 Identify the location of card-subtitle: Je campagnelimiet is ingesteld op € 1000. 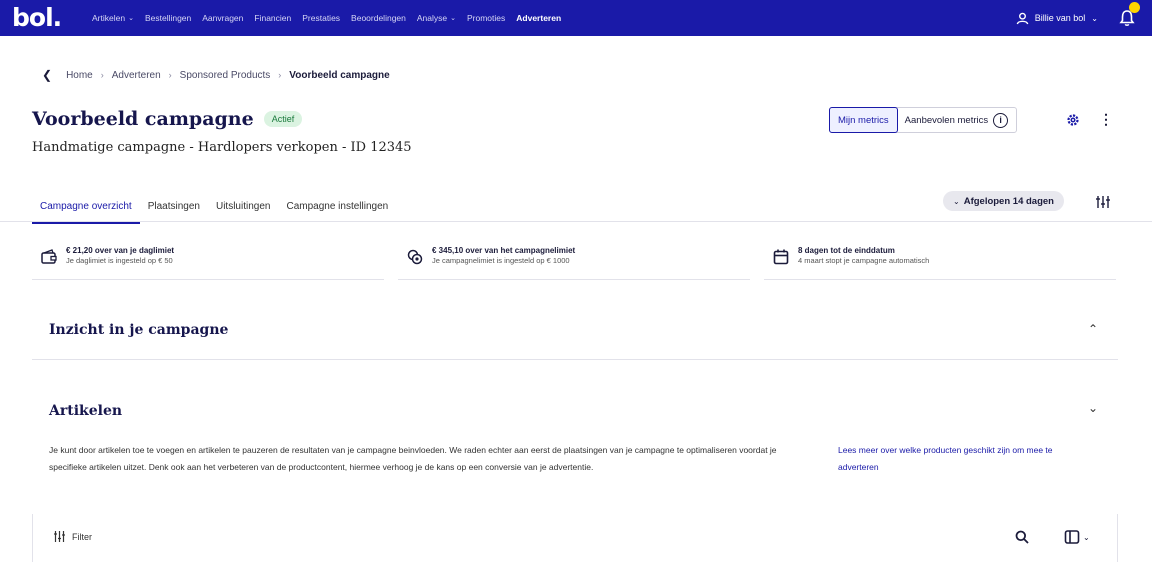
(501, 260).